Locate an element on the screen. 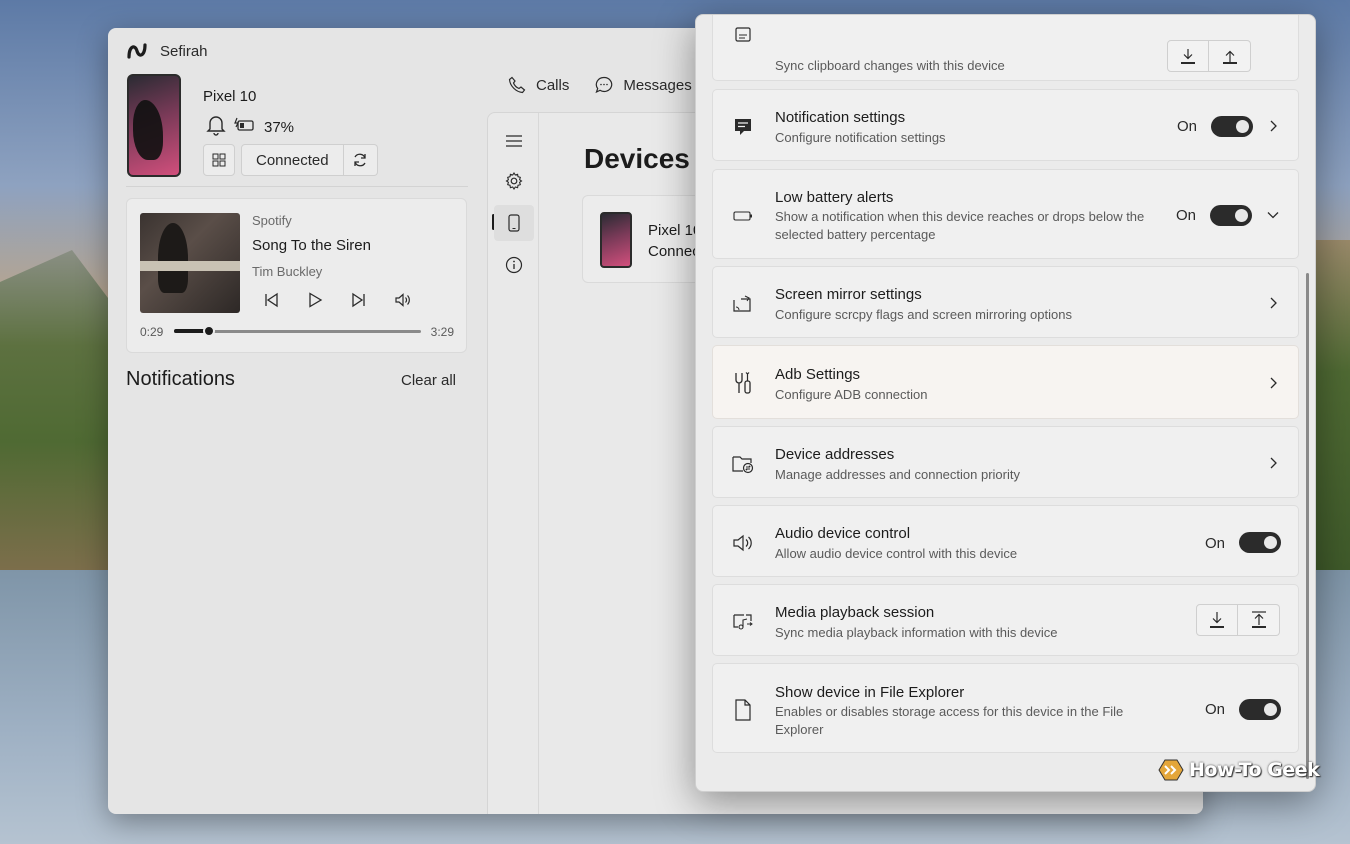  device-phone-image is located at coordinates (154, 125).